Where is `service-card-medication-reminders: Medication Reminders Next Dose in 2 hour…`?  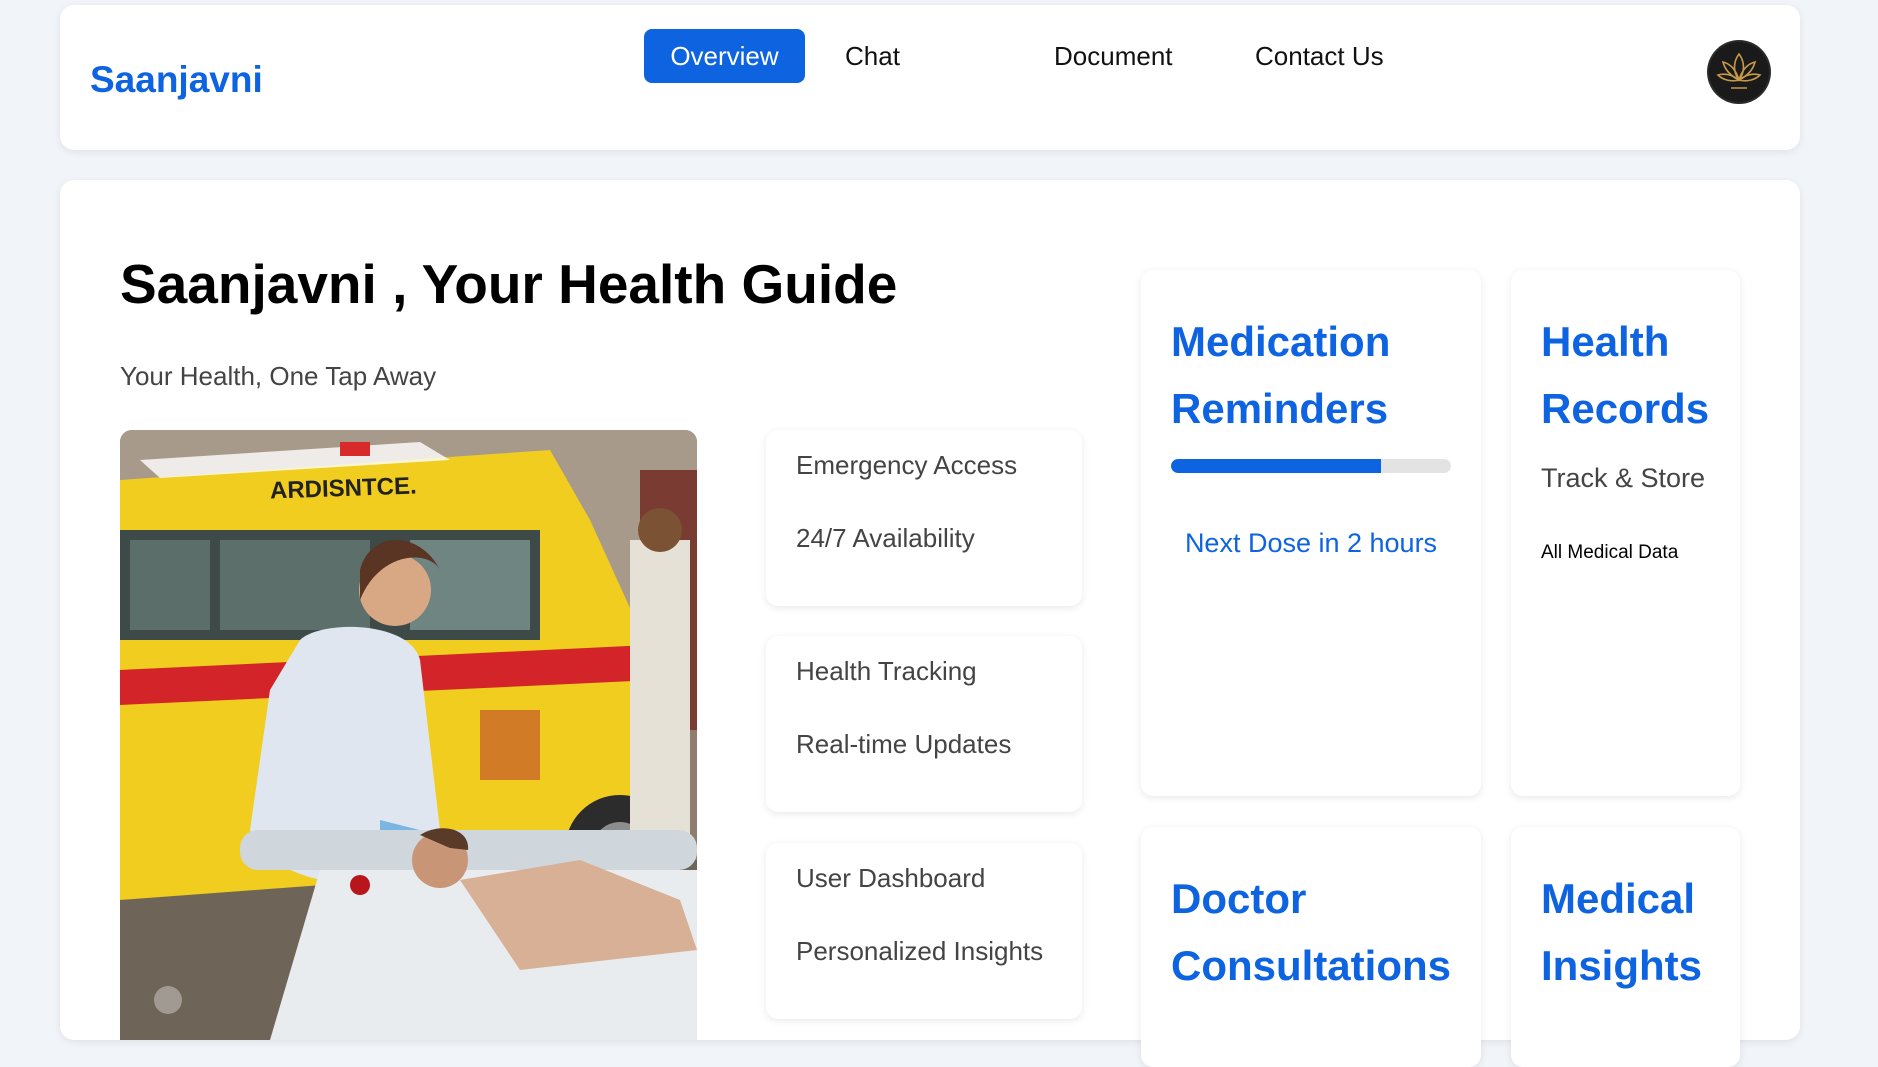 service-card-medication-reminders: Medication Reminders Next Dose in 2 hour… is located at coordinates (1311, 533).